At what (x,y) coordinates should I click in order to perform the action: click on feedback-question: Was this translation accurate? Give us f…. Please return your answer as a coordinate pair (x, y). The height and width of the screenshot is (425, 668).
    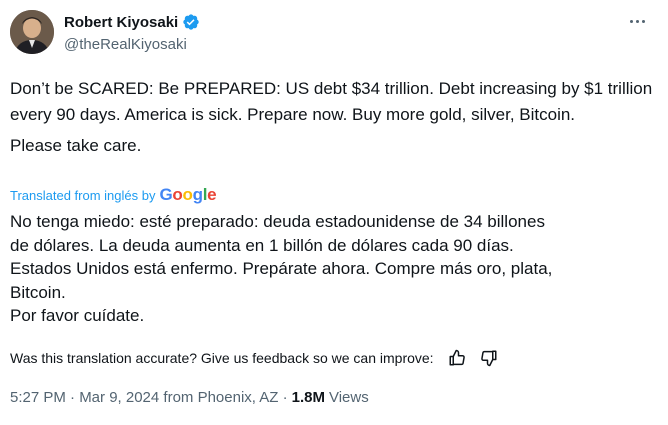
    Looking at the image, I should click on (222, 358).